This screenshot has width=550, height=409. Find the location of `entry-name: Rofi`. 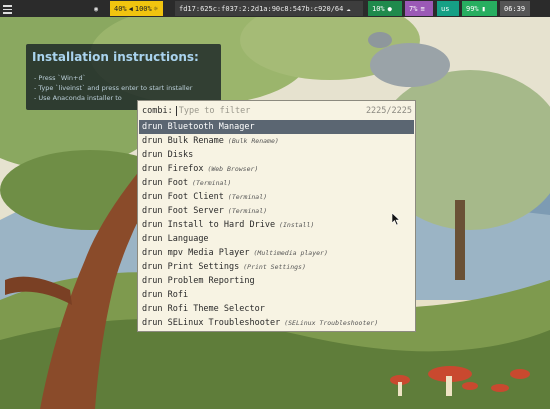

entry-name: Rofi is located at coordinates (178, 295).